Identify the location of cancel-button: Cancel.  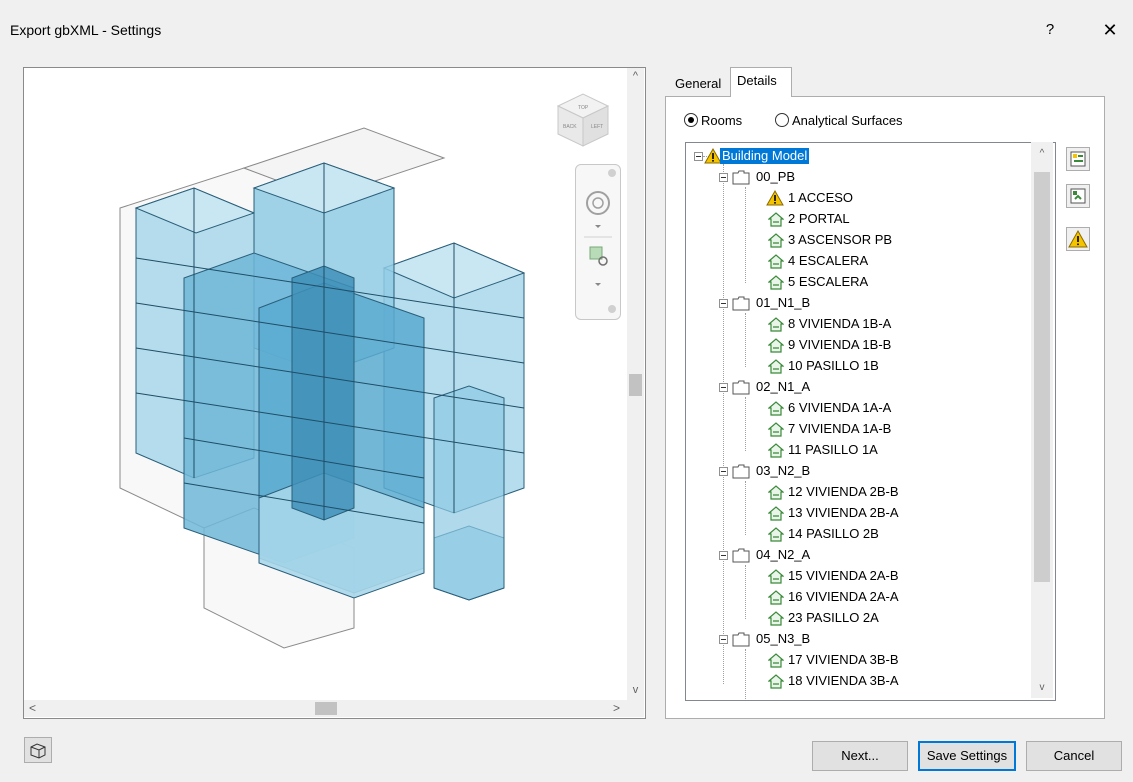
(1074, 756).